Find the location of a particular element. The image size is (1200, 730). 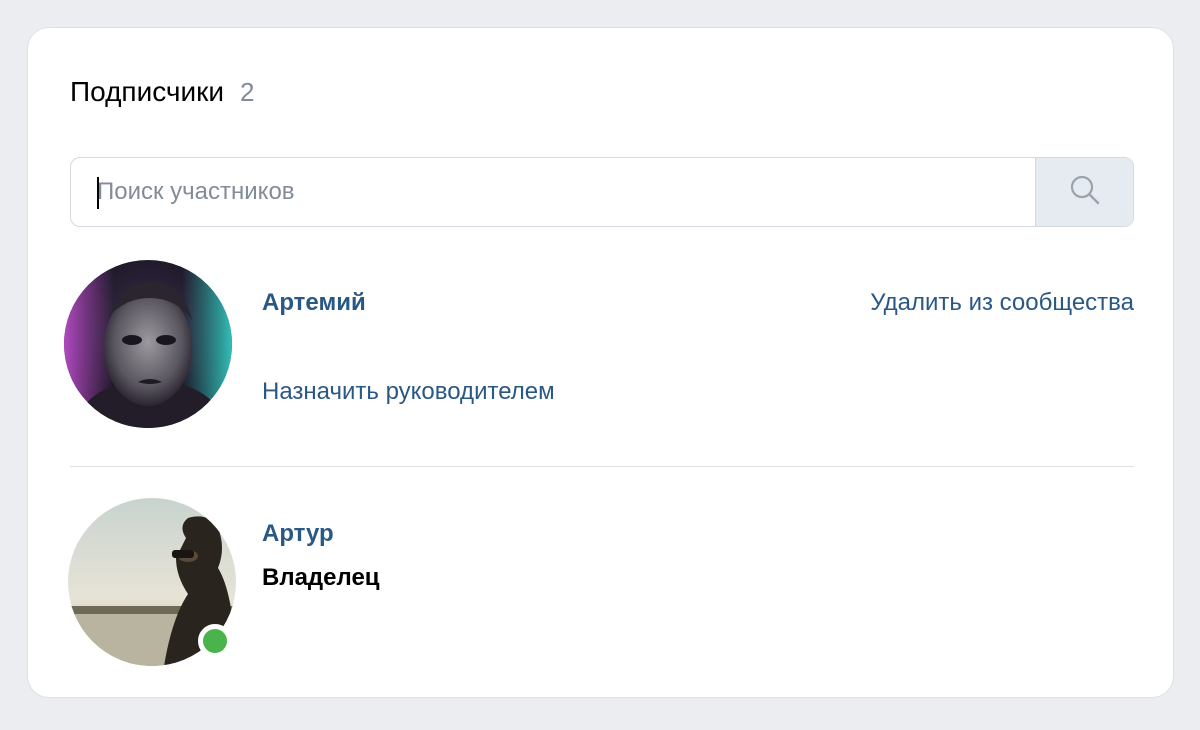

subscribers-header: Подписчики 2 is located at coordinates (162, 92).